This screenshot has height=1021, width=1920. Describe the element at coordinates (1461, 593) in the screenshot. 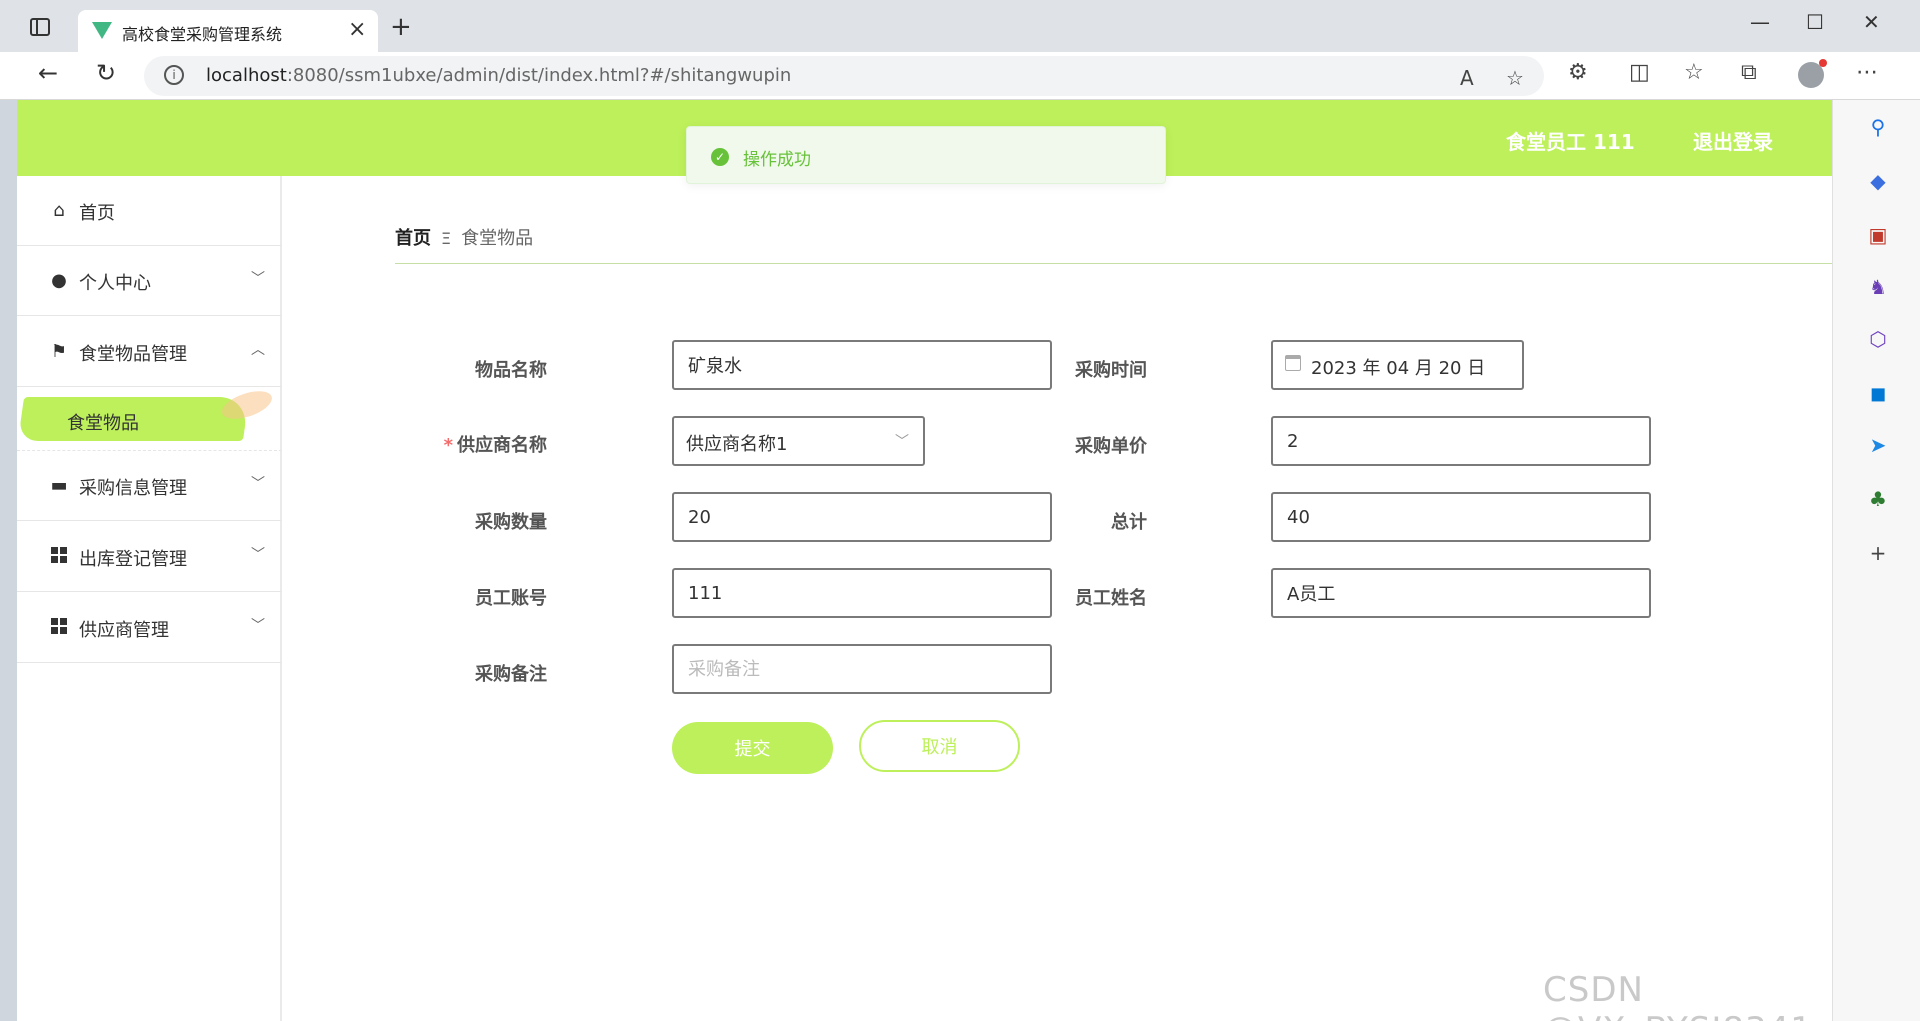

I see `staff-name-input` at that location.